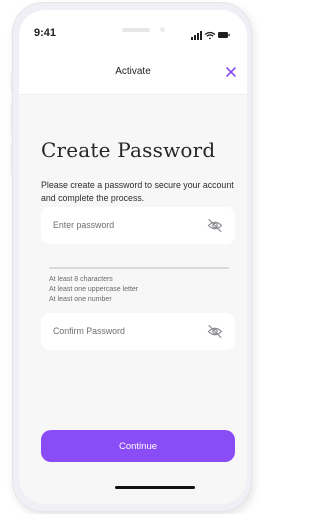 The height and width of the screenshot is (514, 320). What do you see at coordinates (81, 279) in the screenshot?
I see `rule-item: At least 8 characters` at bounding box center [81, 279].